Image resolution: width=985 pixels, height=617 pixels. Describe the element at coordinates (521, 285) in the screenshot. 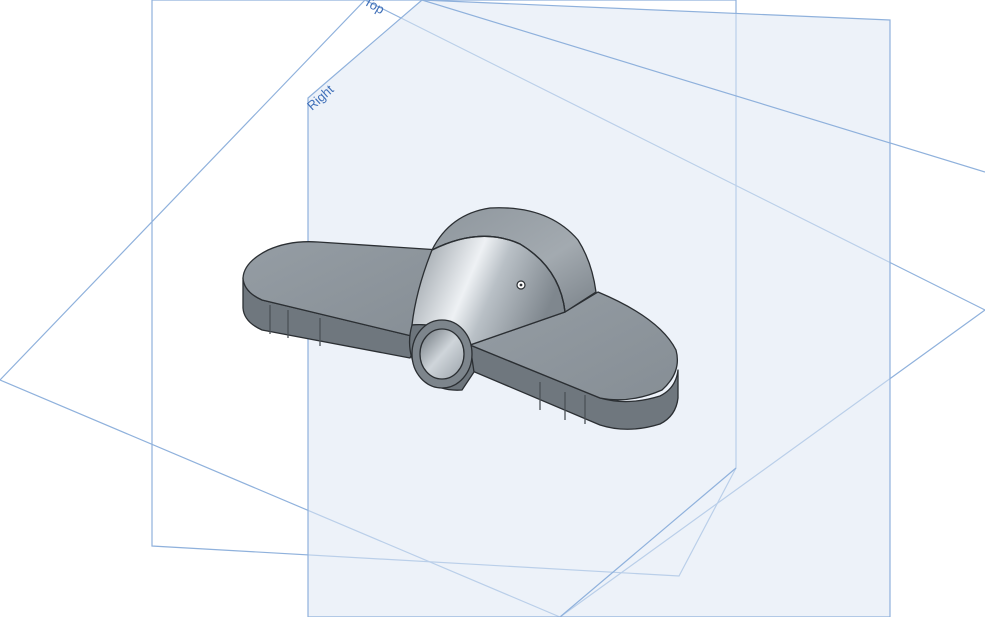

I see `origin-marker-icon` at that location.